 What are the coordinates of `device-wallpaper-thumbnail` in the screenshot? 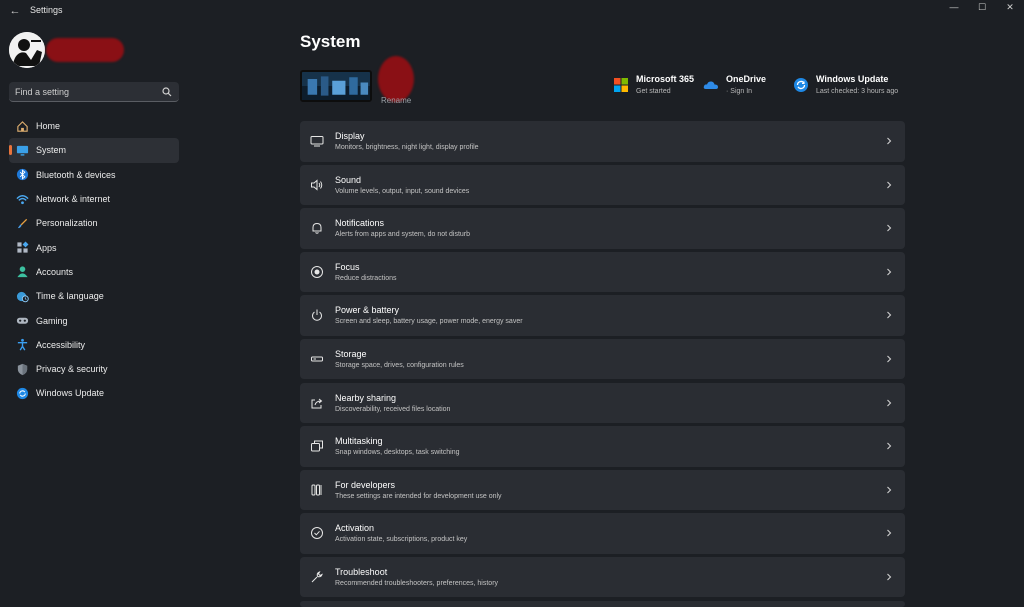 It's located at (336, 86).